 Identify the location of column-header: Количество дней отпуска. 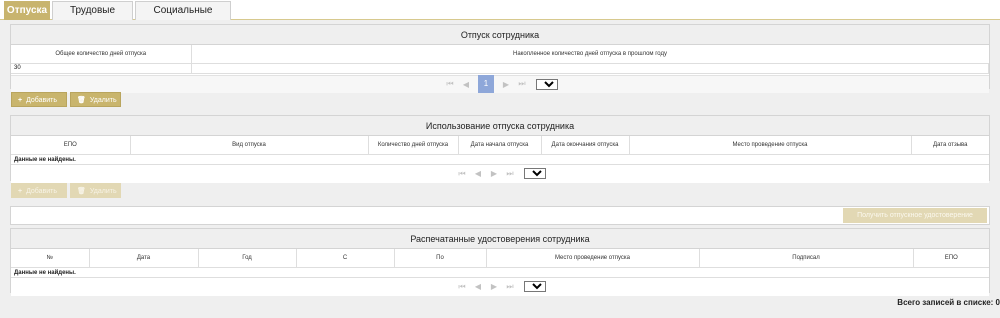
(413, 145).